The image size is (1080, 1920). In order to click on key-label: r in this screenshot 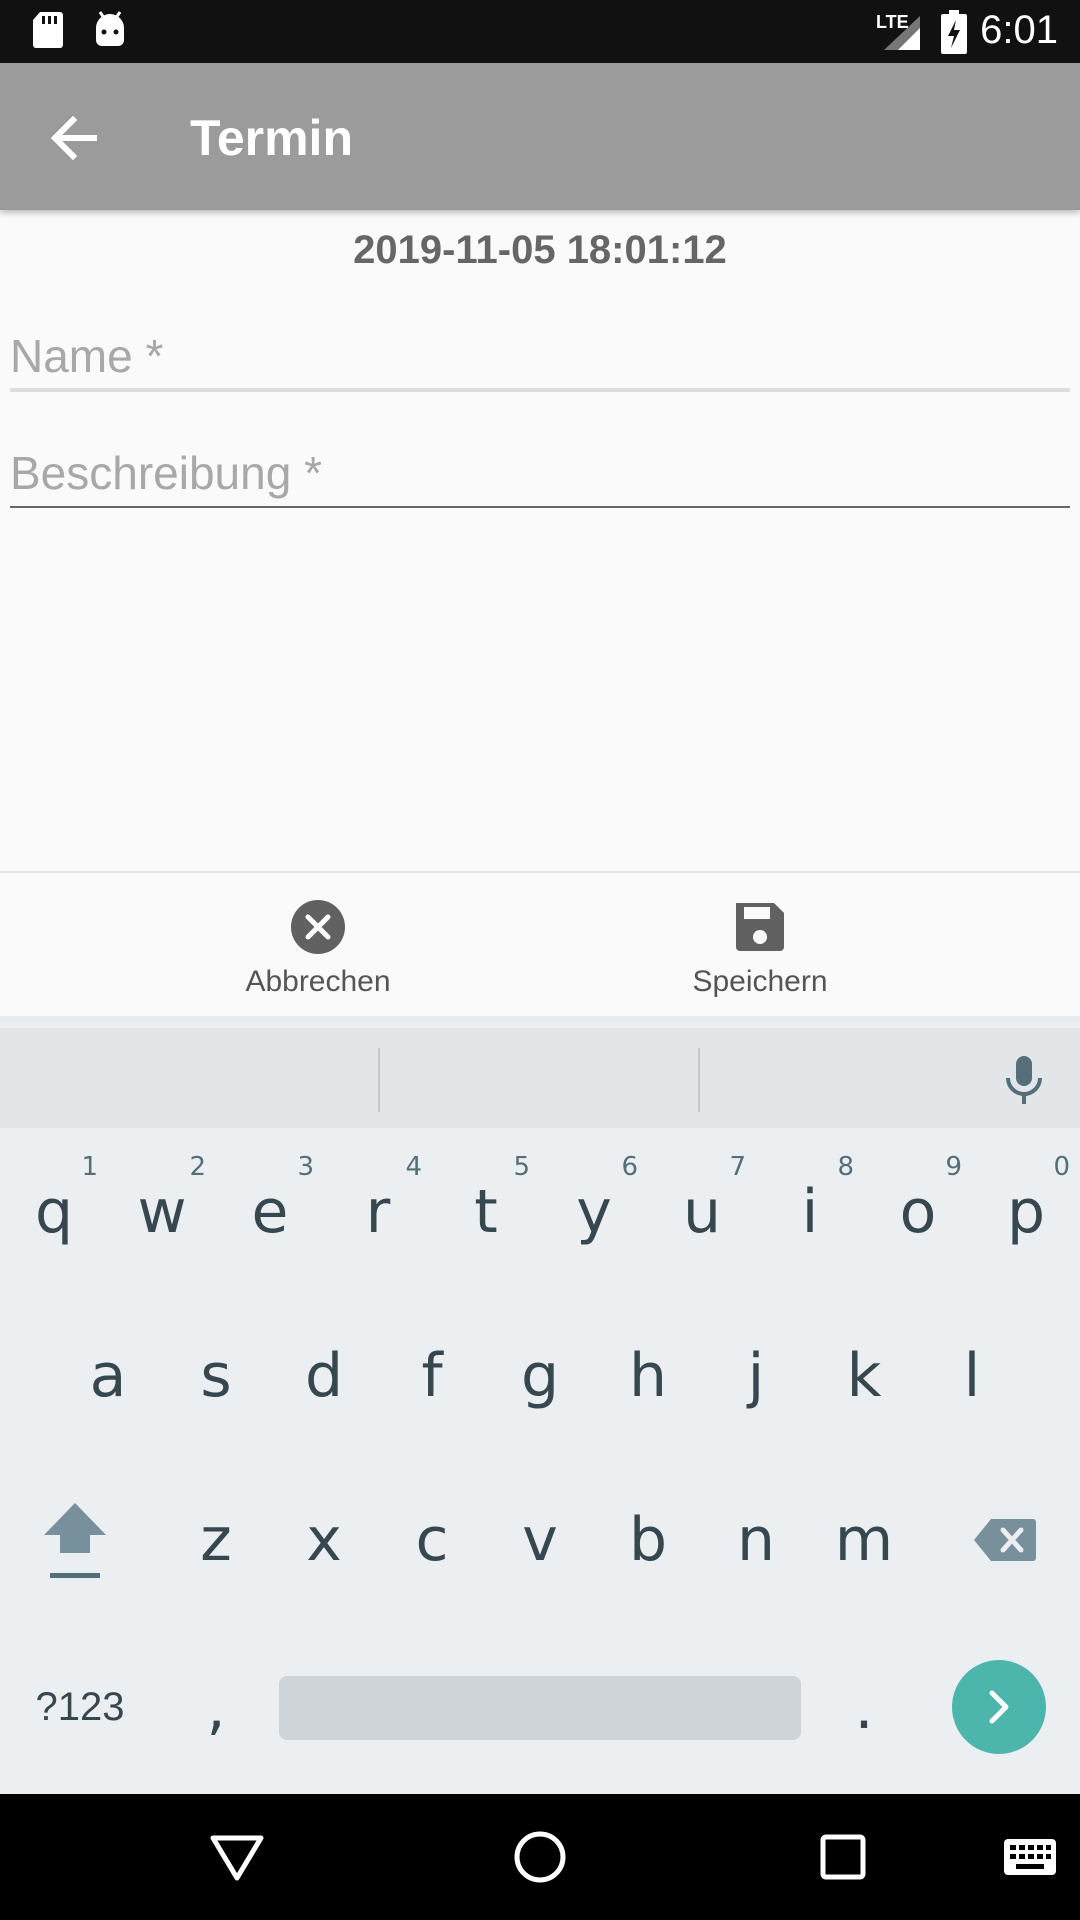, I will do `click(378, 1212)`.